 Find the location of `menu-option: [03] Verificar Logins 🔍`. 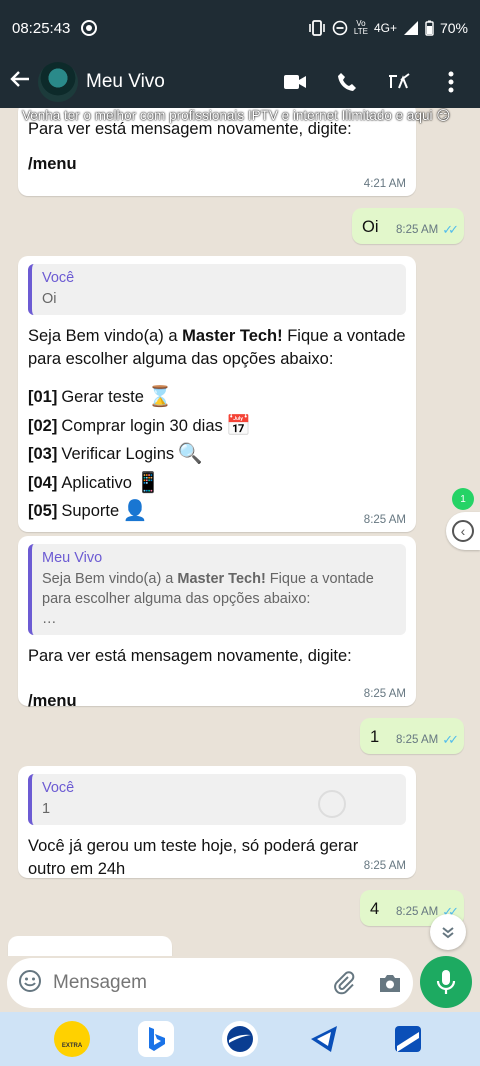

menu-option: [03] Verificar Logins 🔍 is located at coordinates (115, 454).